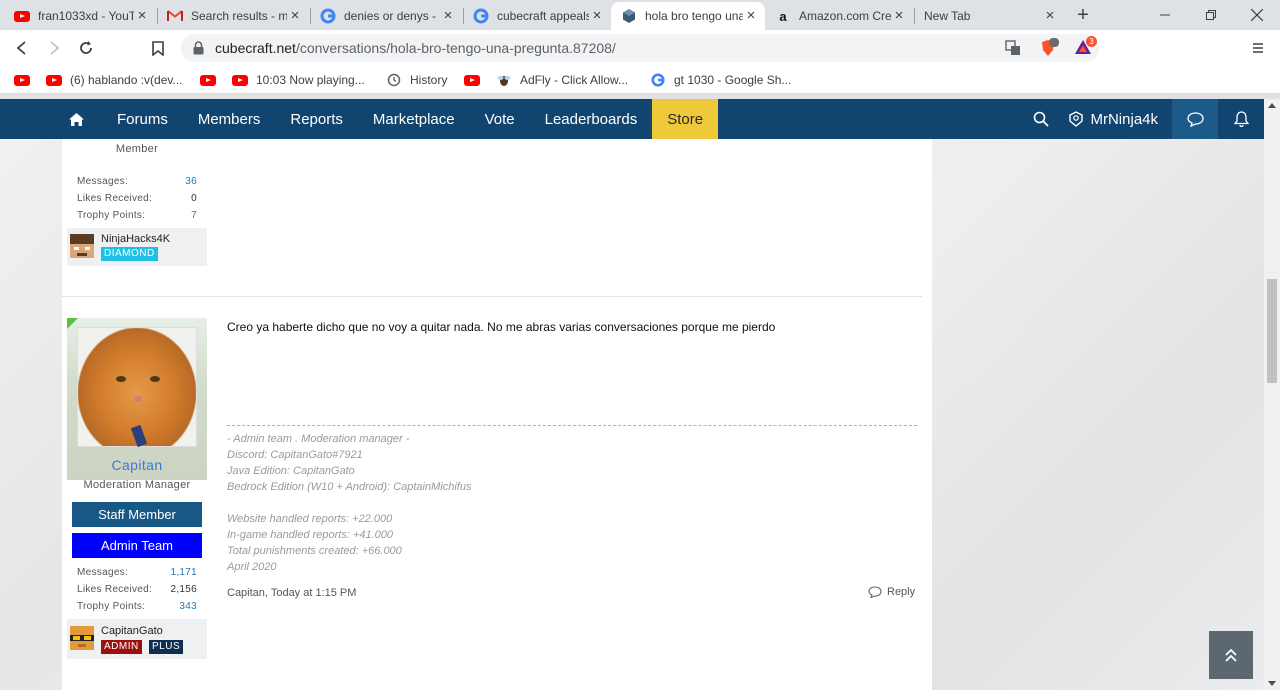  I want to click on bookmark-item: History, so click(416, 80).